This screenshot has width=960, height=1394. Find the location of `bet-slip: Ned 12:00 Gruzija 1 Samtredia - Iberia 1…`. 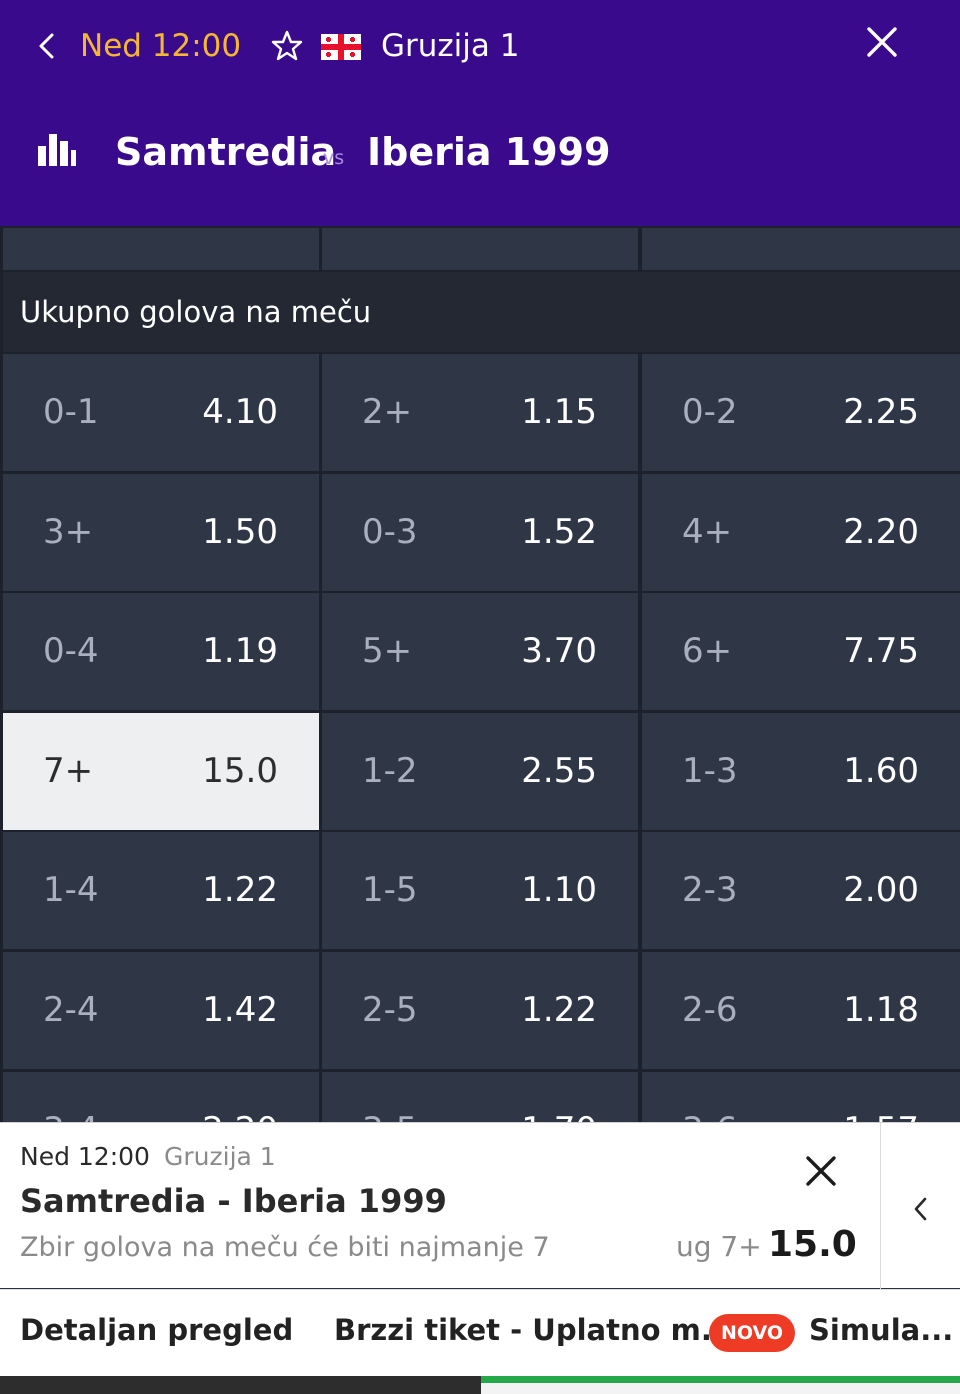

bet-slip: Ned 12:00 Gruzija 1 Samtredia - Iberia 1… is located at coordinates (480, 1205).